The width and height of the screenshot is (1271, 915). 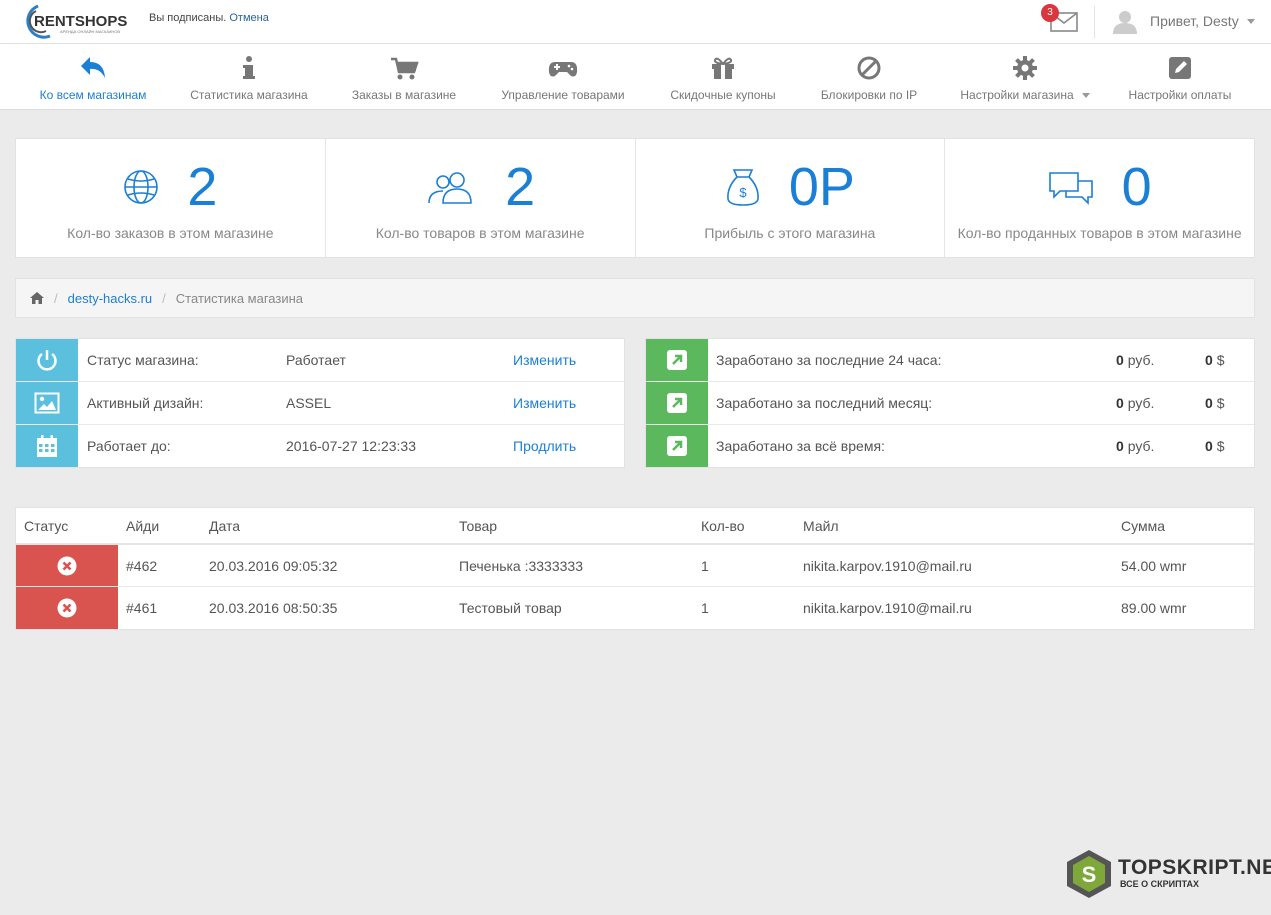 What do you see at coordinates (950, 446) in the screenshot?
I see `earnings-all-time-row: Заработано за всё время: 0 руб. 0 $` at bounding box center [950, 446].